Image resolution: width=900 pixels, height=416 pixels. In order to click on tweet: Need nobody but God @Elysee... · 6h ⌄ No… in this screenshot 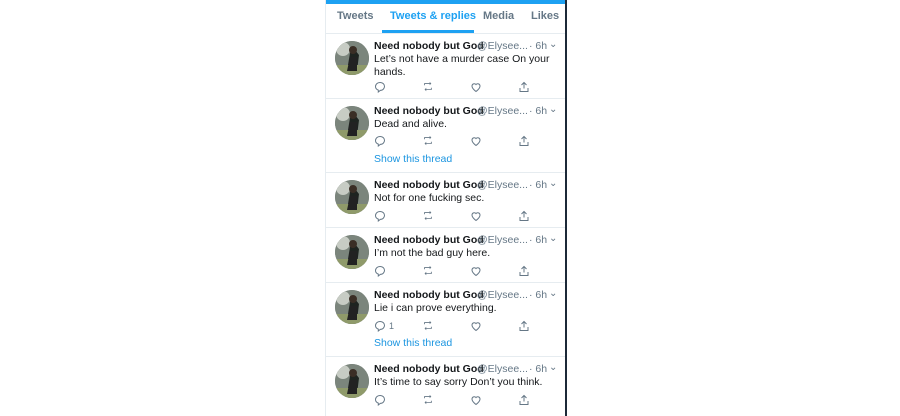, I will do `click(445, 200)`.